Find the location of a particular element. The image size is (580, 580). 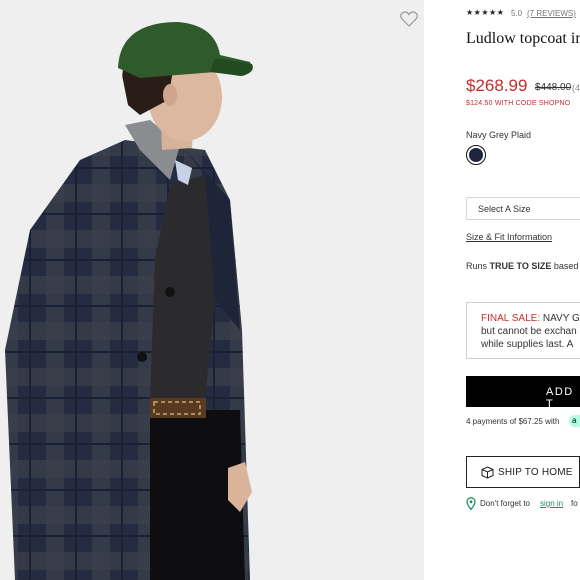

original-price-suffix: (4 is located at coordinates (576, 88).